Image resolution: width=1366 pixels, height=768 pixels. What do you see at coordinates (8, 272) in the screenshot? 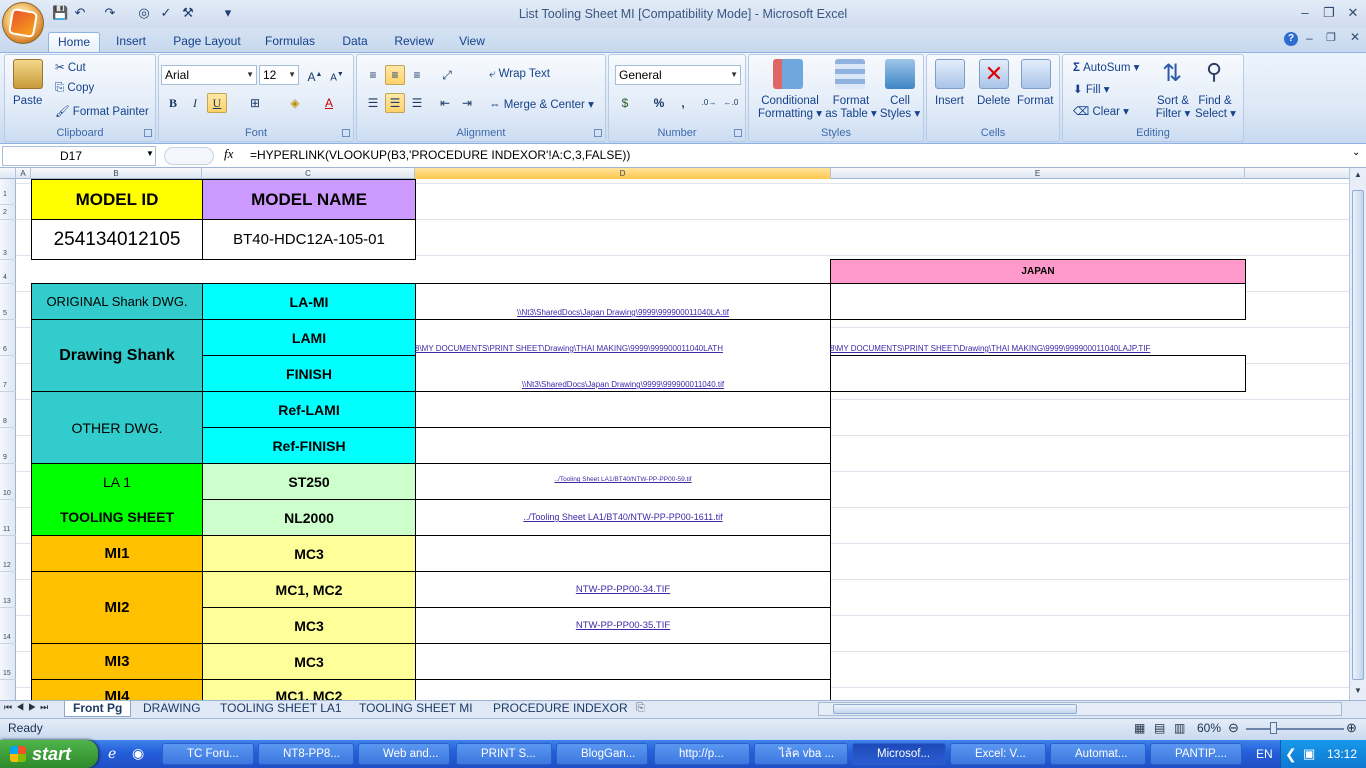
I see `row-header-4: 4` at bounding box center [8, 272].